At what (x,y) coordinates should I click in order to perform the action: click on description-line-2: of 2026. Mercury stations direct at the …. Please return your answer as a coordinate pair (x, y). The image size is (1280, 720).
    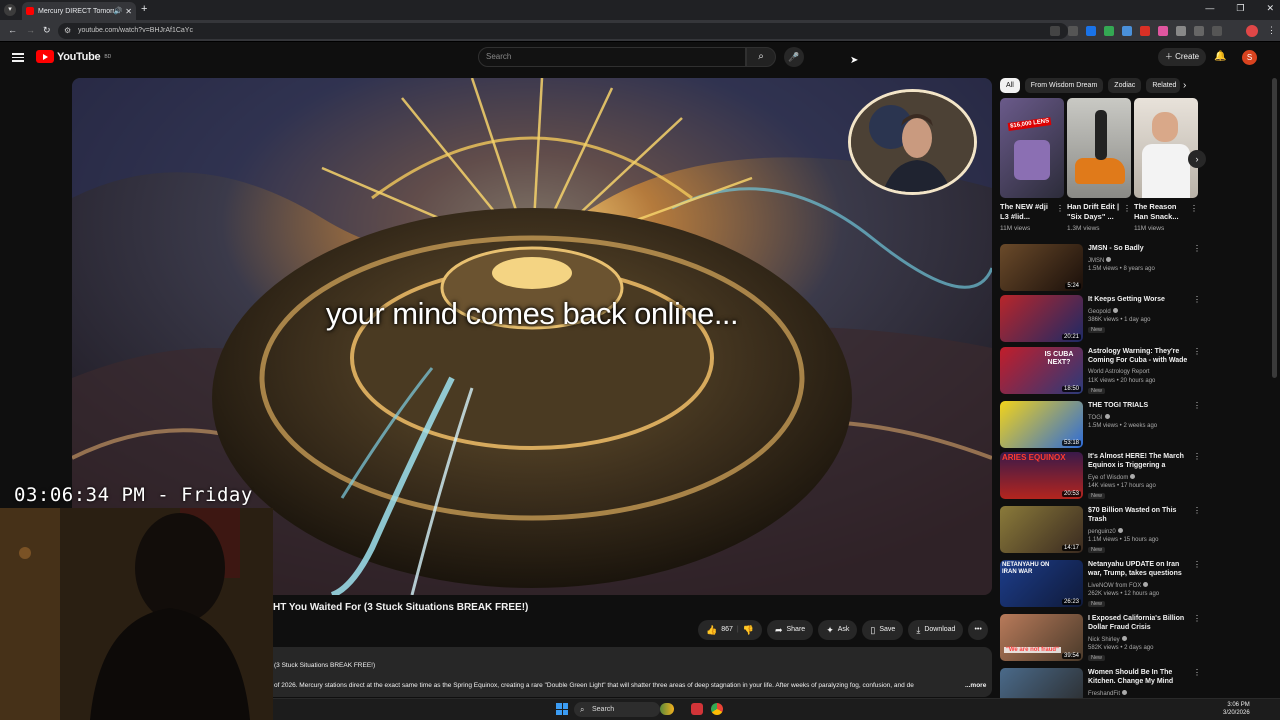
    Looking at the image, I should click on (630, 685).